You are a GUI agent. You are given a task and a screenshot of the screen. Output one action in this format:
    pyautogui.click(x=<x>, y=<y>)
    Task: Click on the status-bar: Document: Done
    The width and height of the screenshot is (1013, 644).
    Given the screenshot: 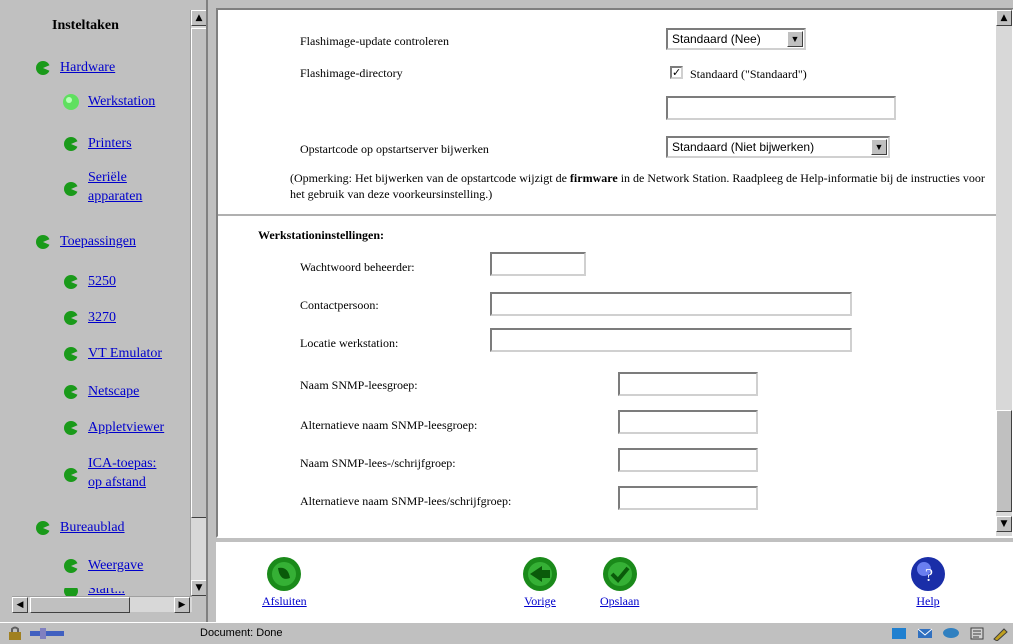 What is the action you would take?
    pyautogui.click(x=506, y=633)
    